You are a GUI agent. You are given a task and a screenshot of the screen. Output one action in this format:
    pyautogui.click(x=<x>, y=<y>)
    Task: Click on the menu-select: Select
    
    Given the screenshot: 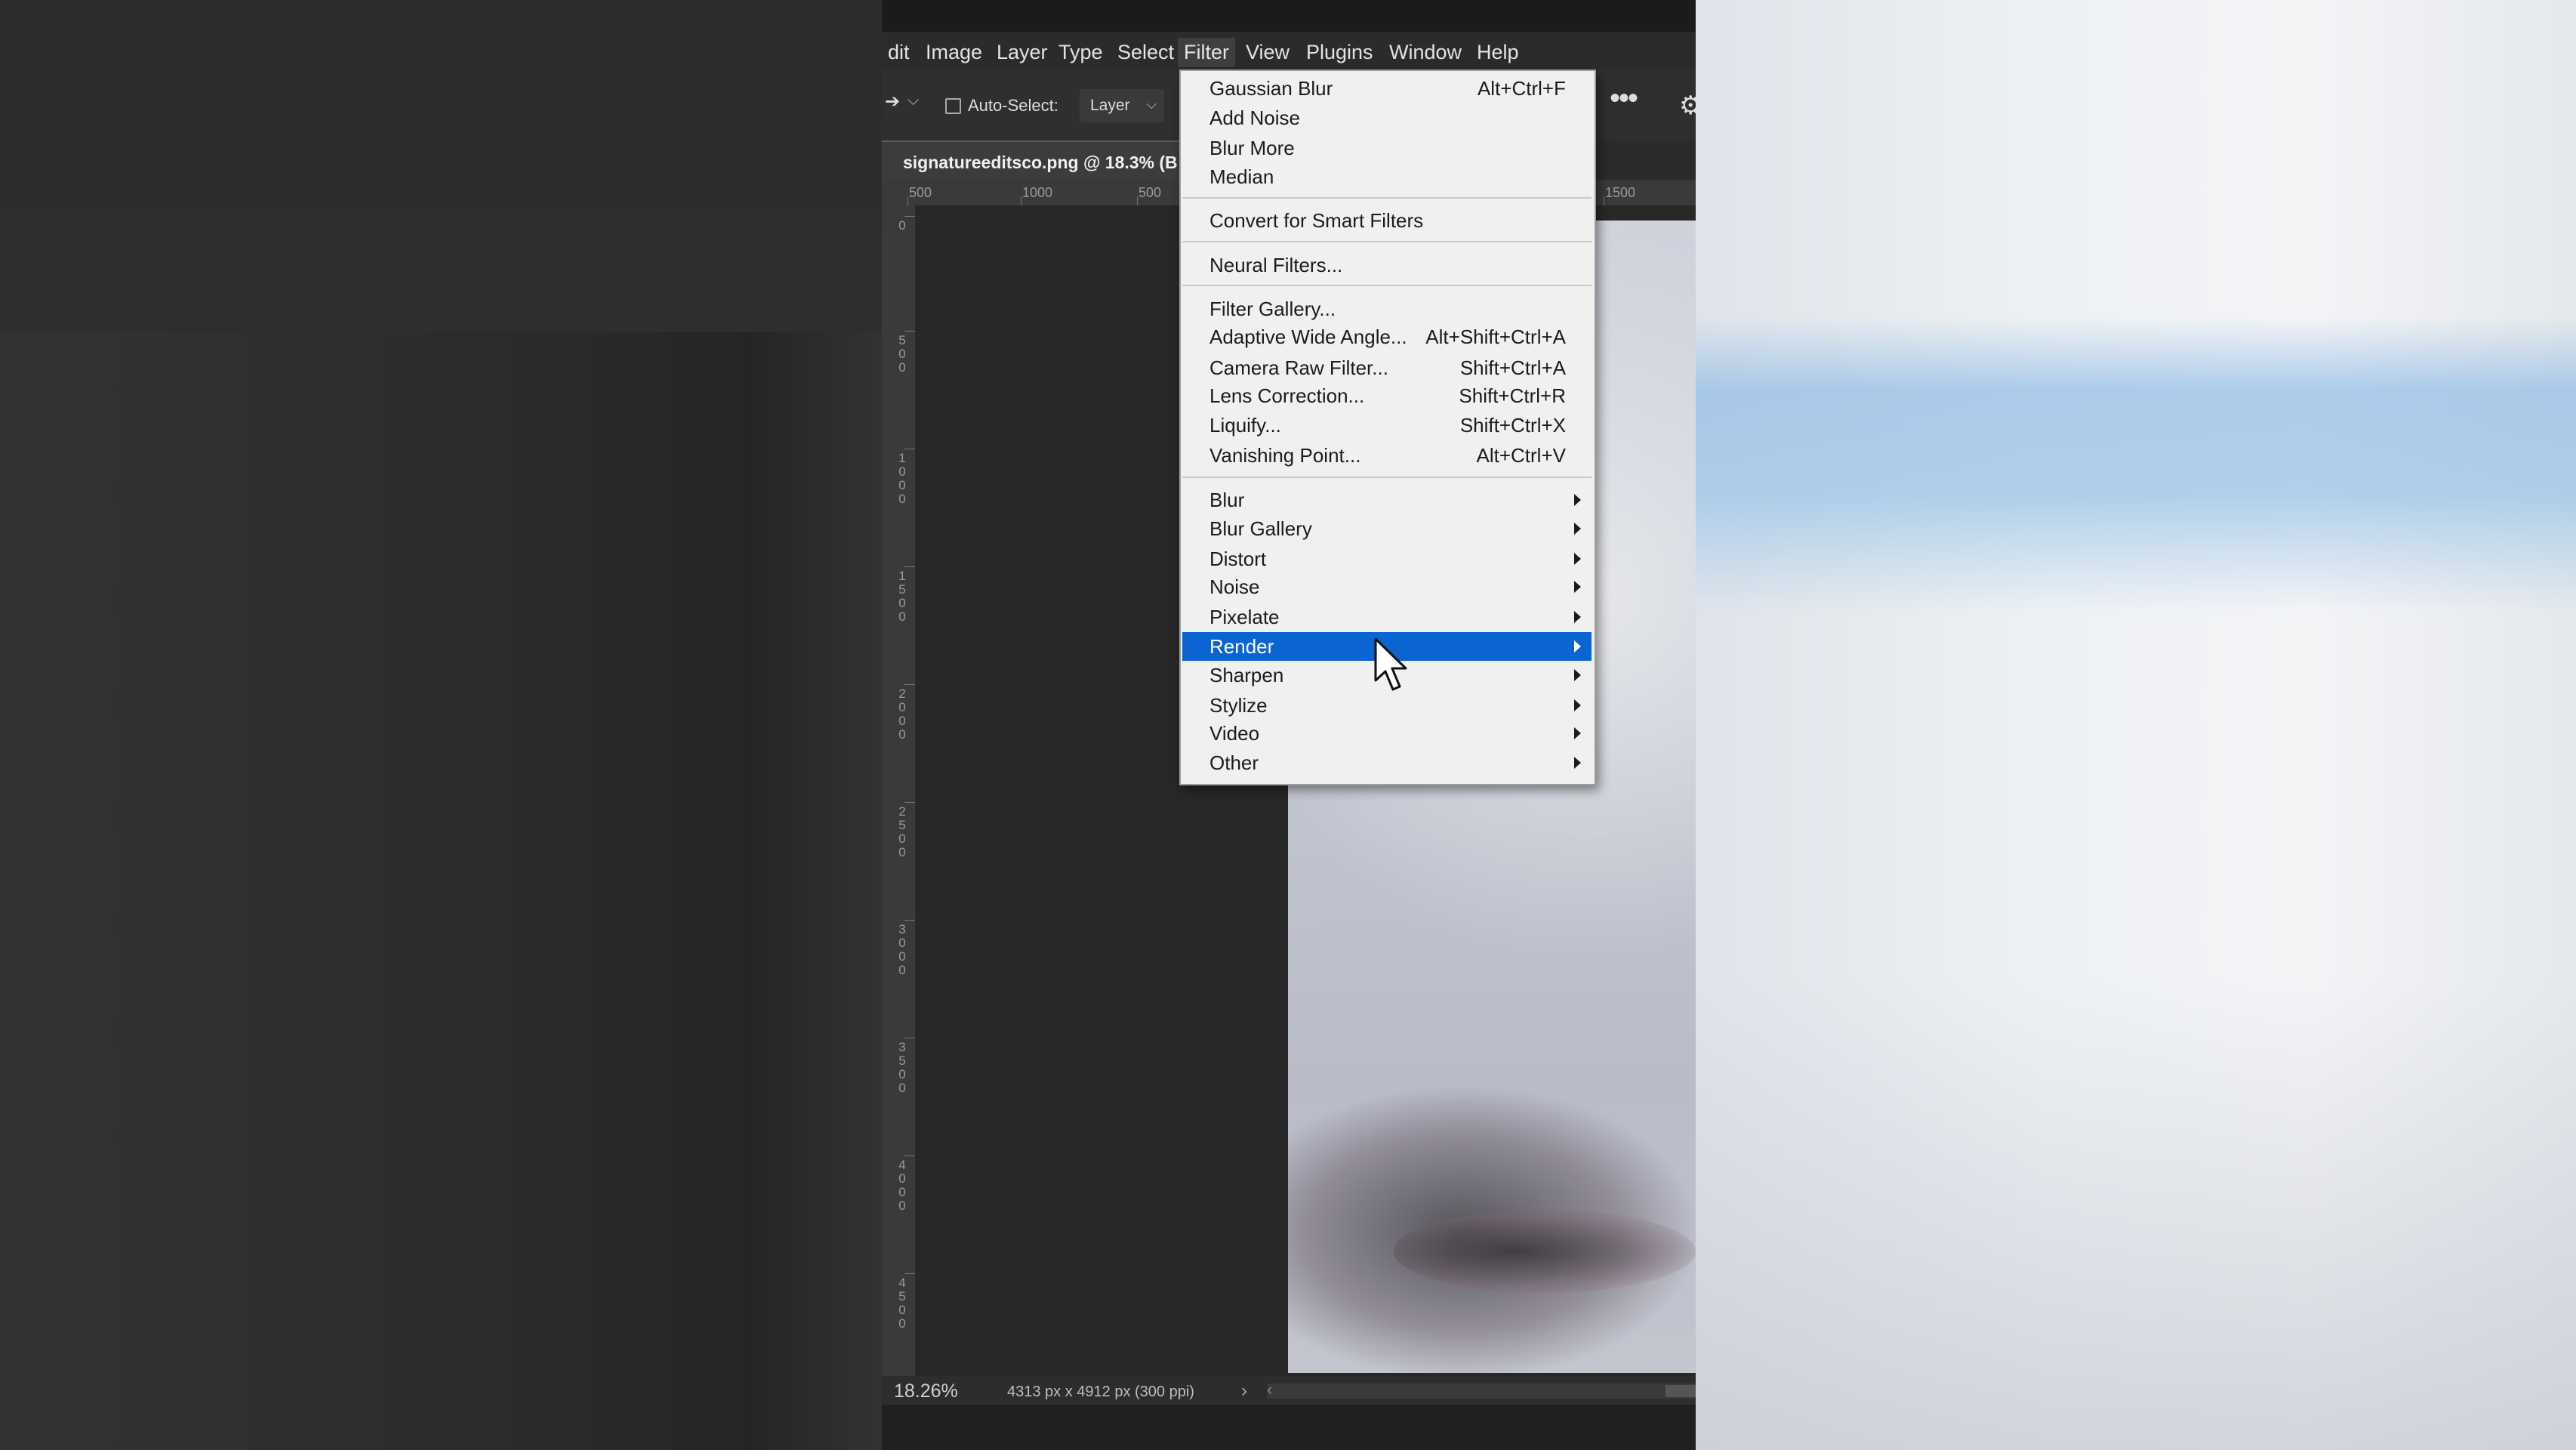 What is the action you would take?
    pyautogui.click(x=1145, y=53)
    